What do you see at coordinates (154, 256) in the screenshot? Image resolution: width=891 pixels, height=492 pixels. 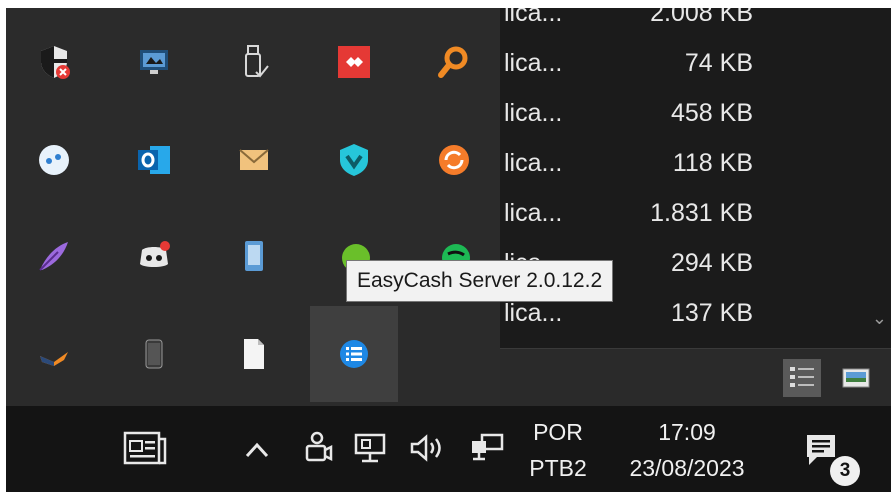 I see `discord-icon` at bounding box center [154, 256].